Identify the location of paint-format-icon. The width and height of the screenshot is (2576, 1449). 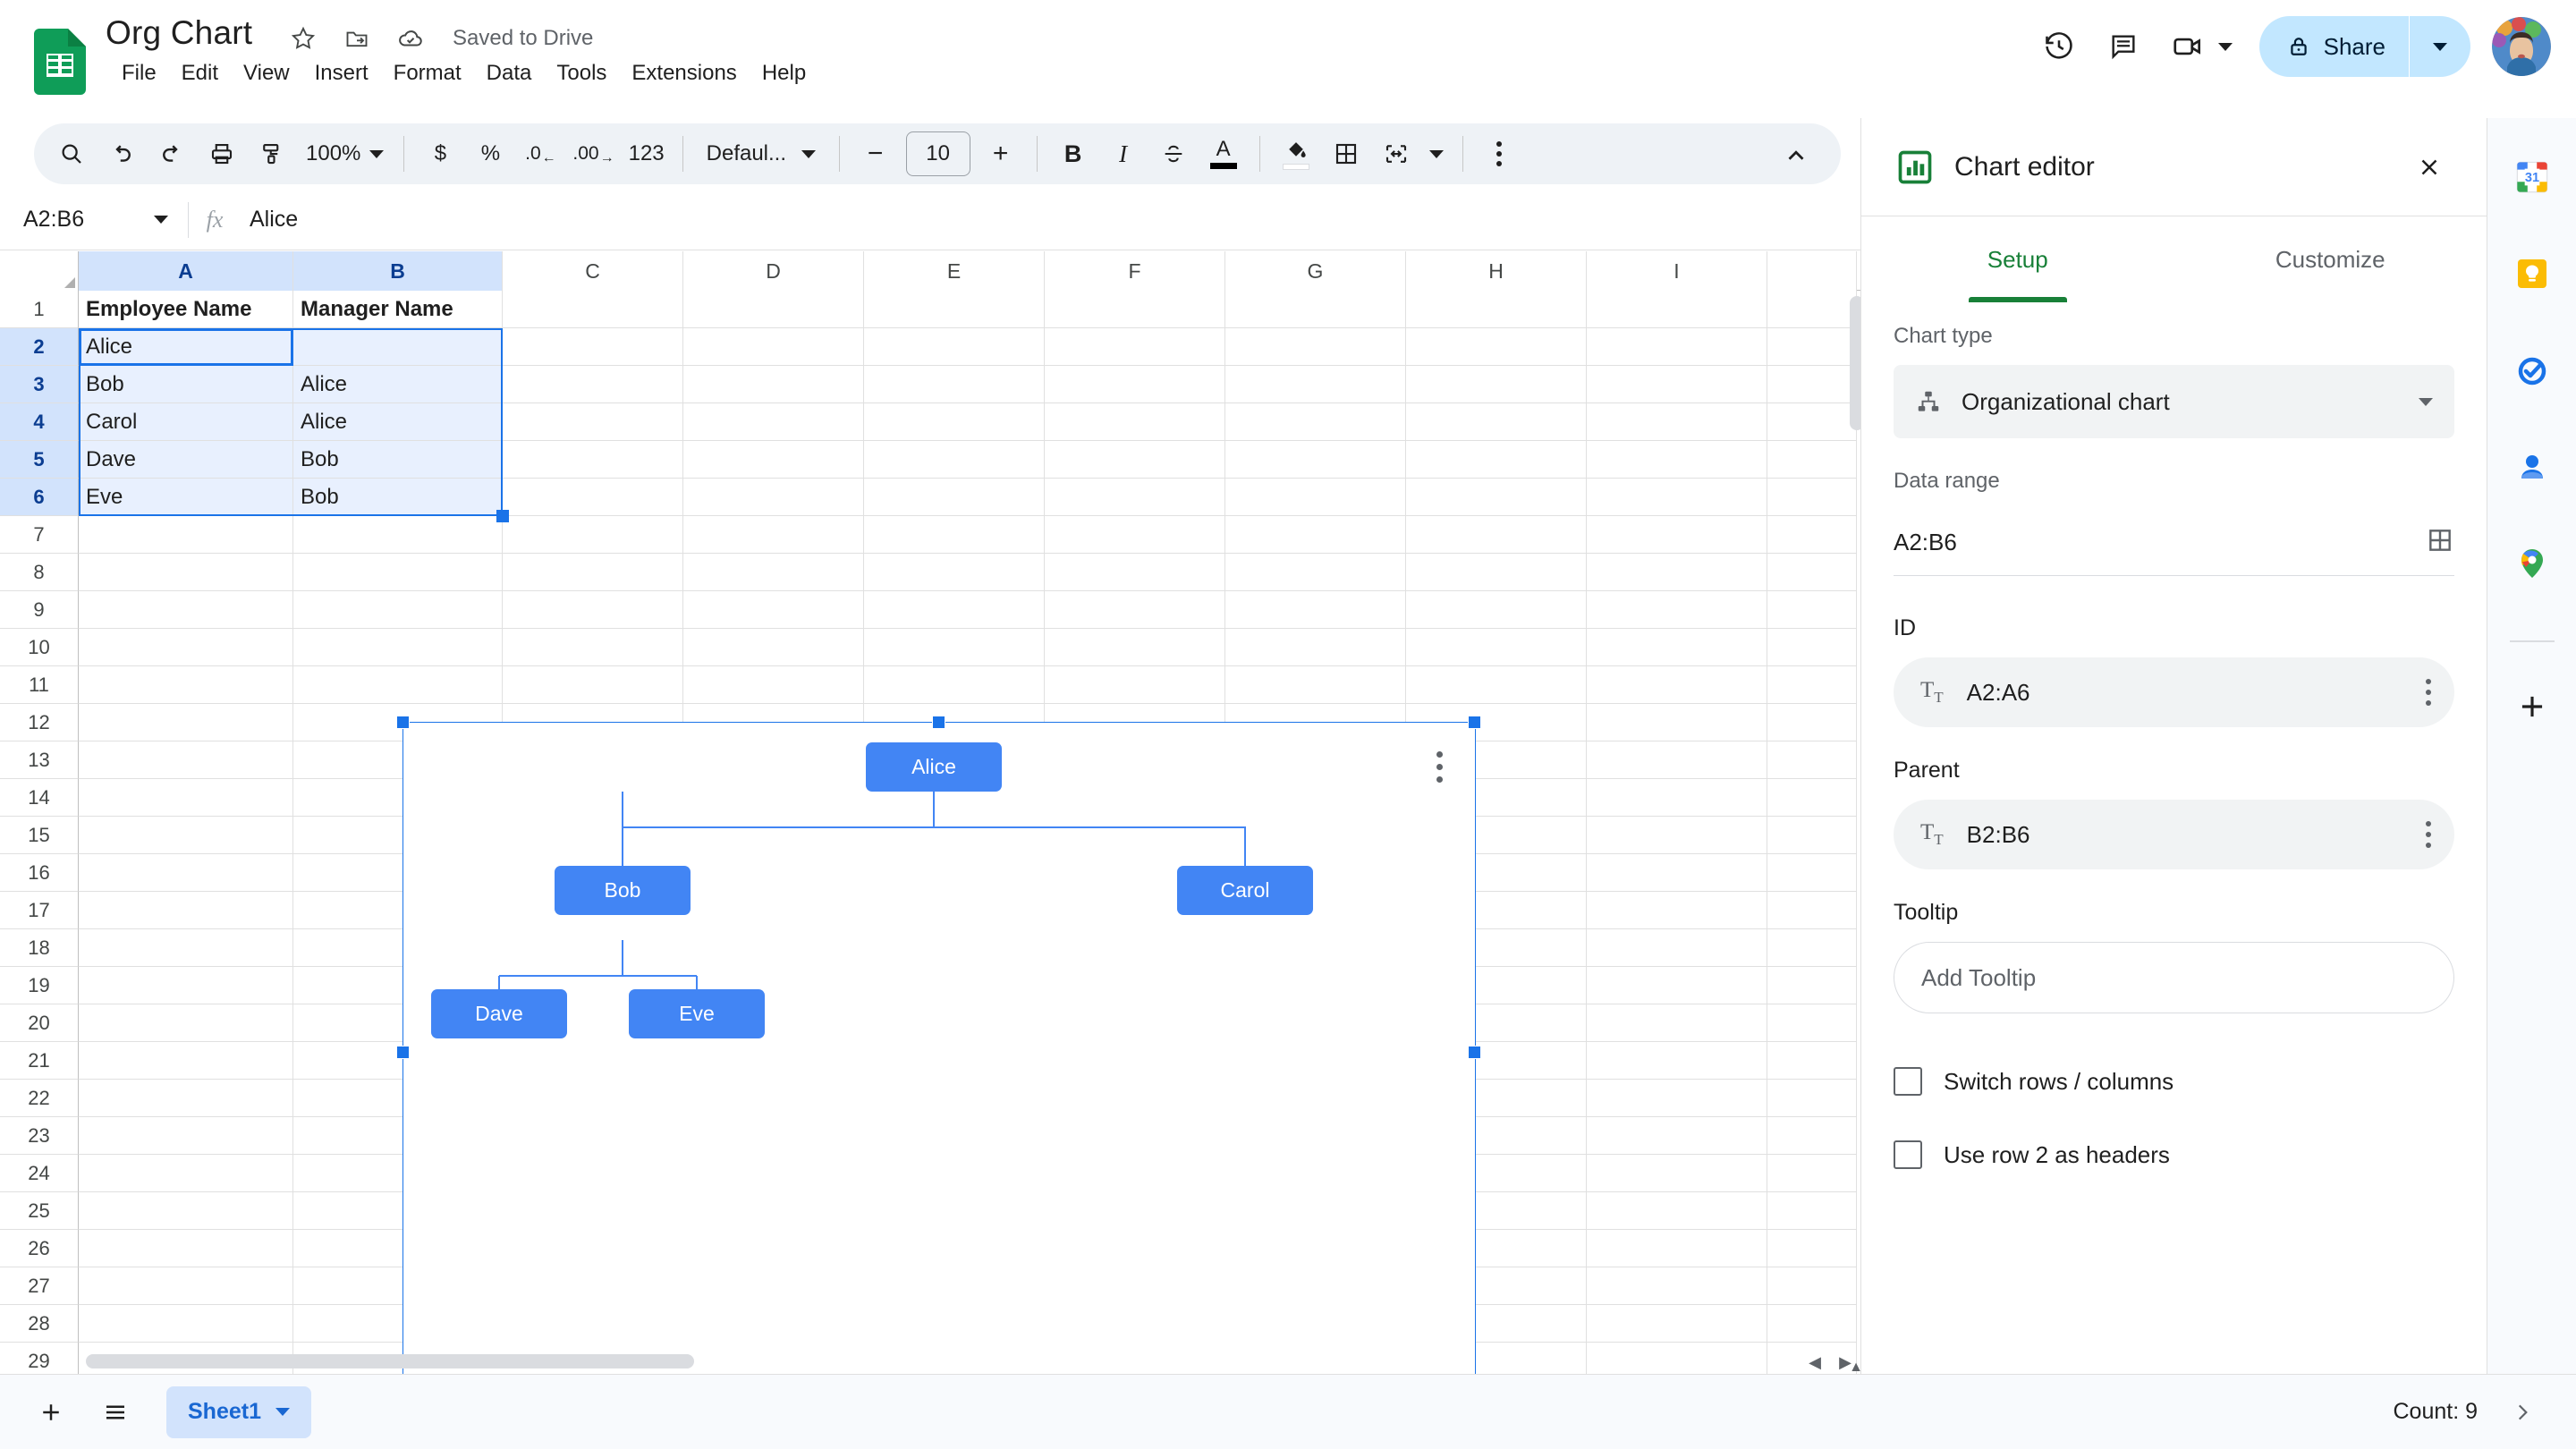
(272, 154).